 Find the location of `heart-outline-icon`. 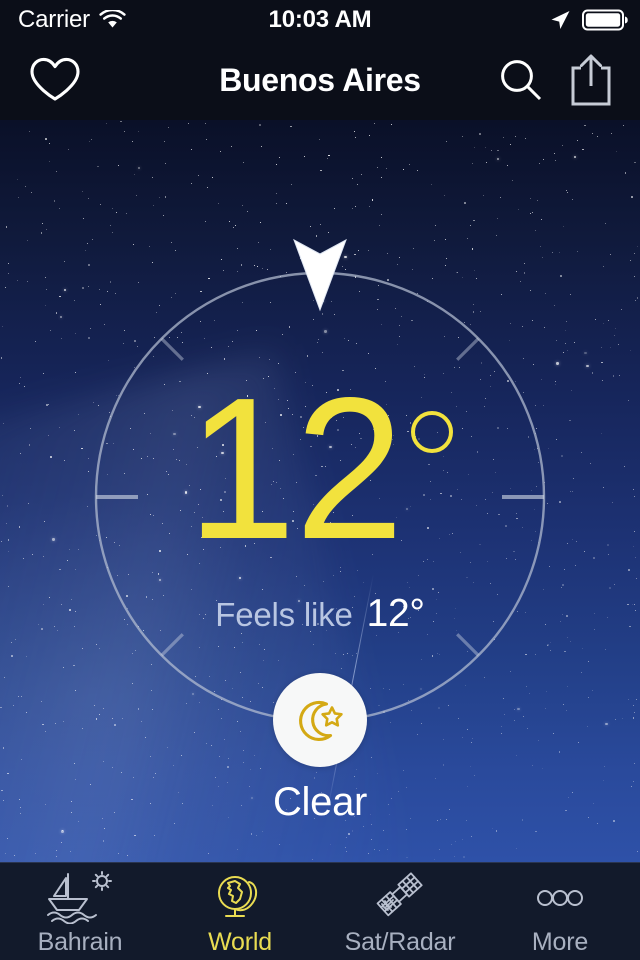

heart-outline-icon is located at coordinates (55, 79).